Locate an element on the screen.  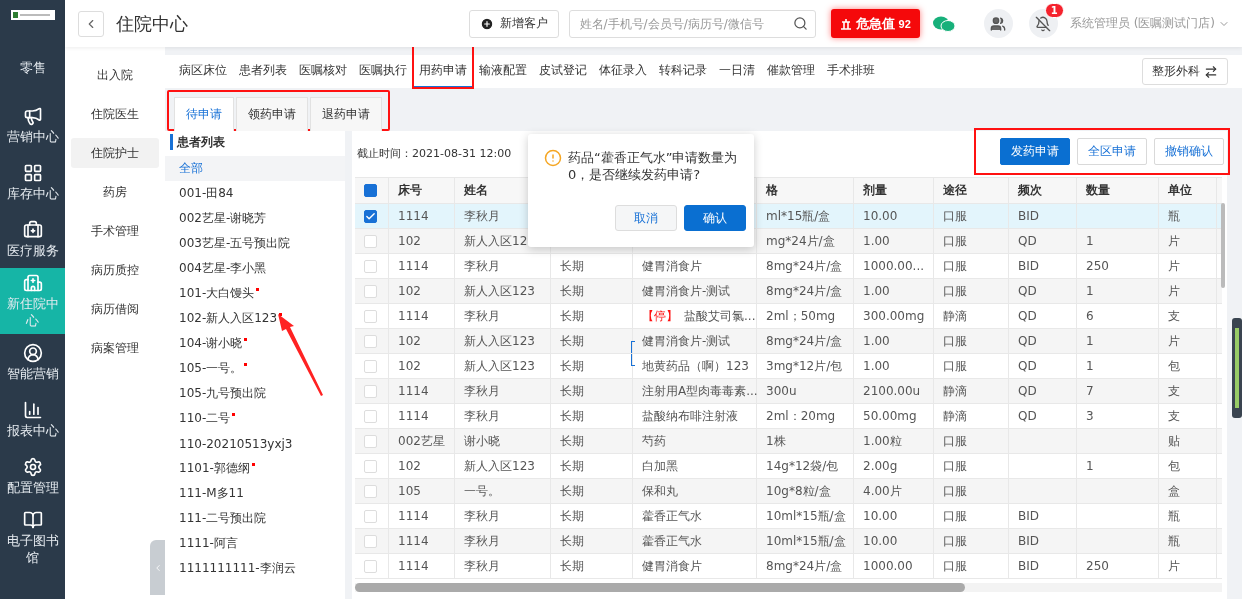
table-cell: 105 is located at coordinates (409, 491).